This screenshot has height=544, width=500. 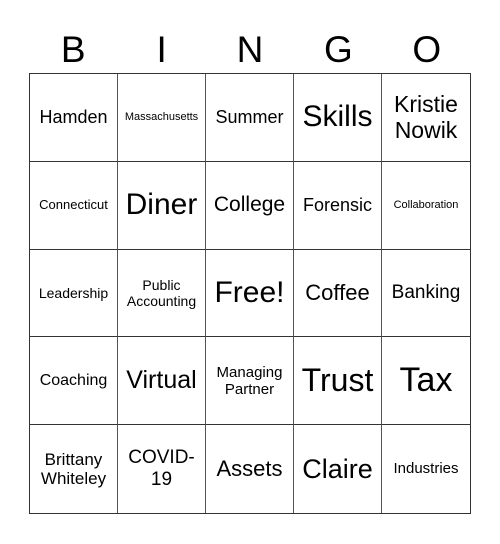 I want to click on bingo-cell: Assets, so click(x=250, y=469).